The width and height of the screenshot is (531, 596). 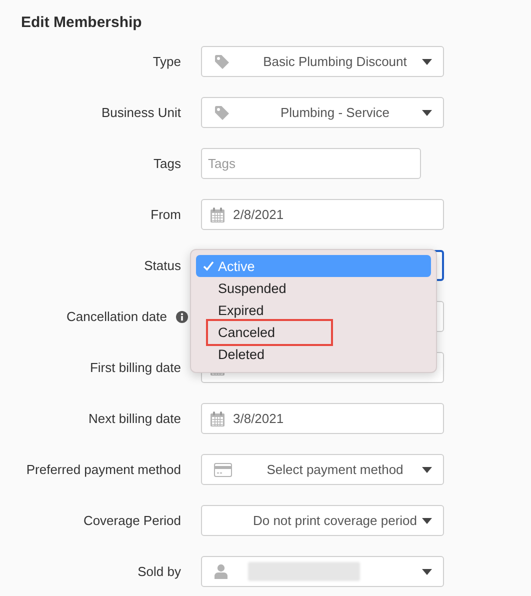 I want to click on menu-option: Suspended, so click(x=313, y=288).